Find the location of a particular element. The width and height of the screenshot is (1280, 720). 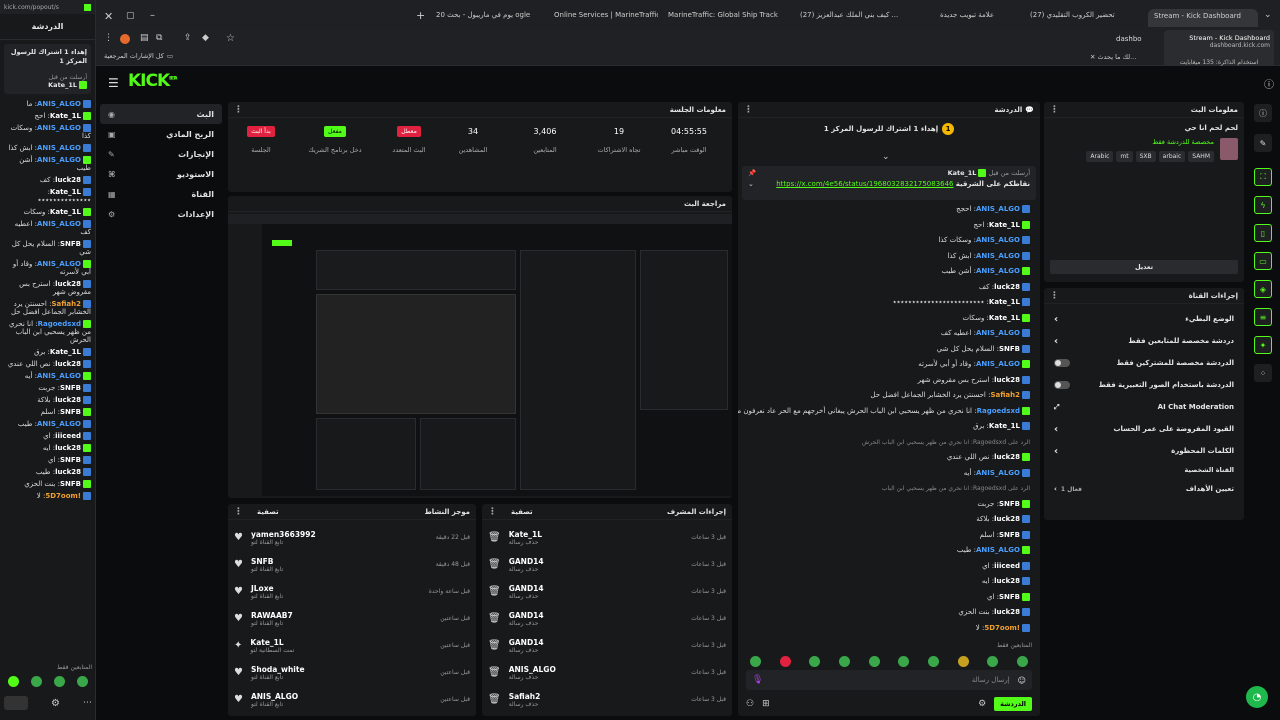

more-icon: ⋯ is located at coordinates (87, 703).